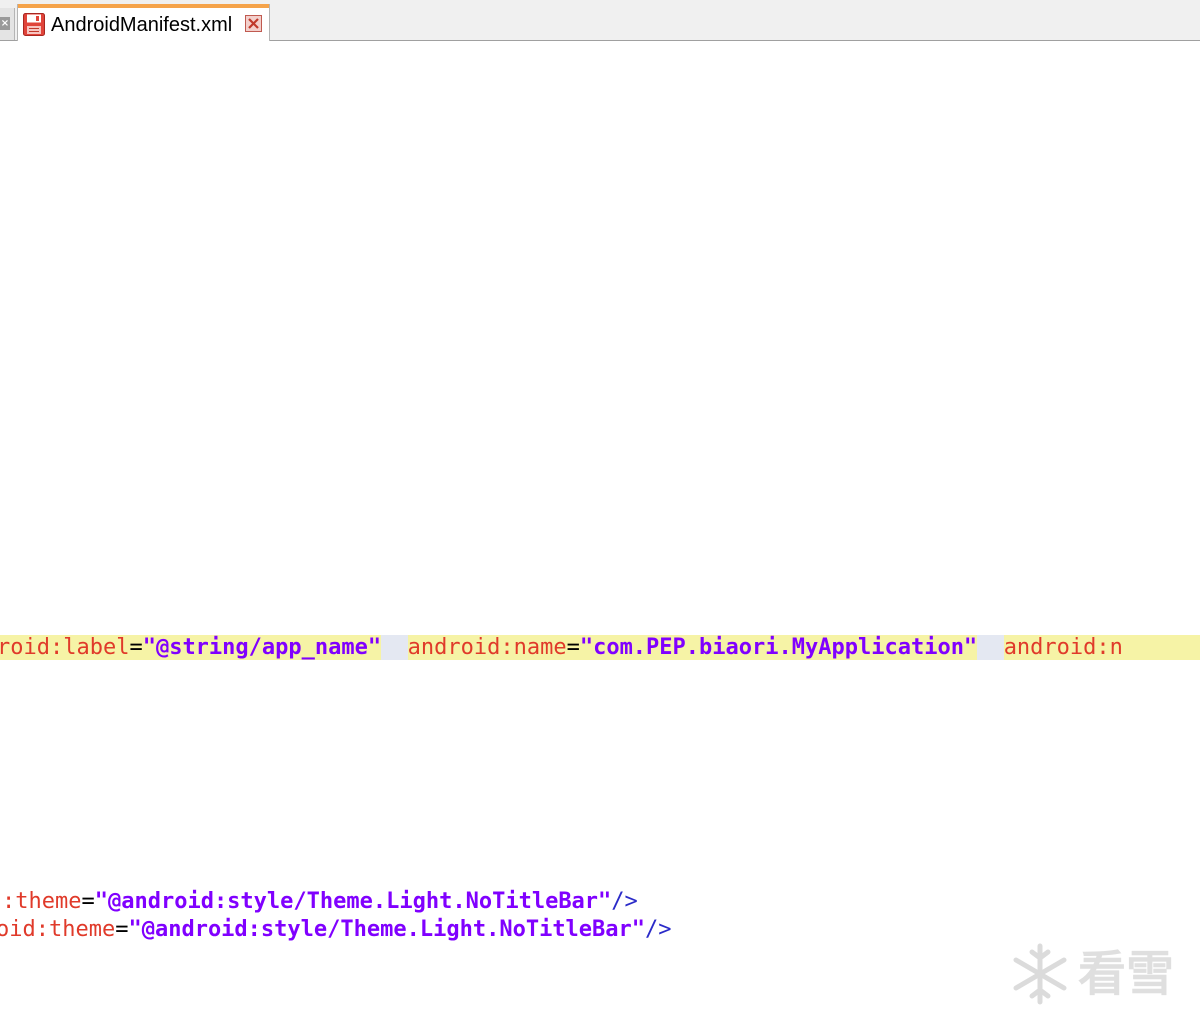  Describe the element at coordinates (778, 647) in the screenshot. I see `attribute-value: "com.PEP.biaori.MyApplication"` at that location.